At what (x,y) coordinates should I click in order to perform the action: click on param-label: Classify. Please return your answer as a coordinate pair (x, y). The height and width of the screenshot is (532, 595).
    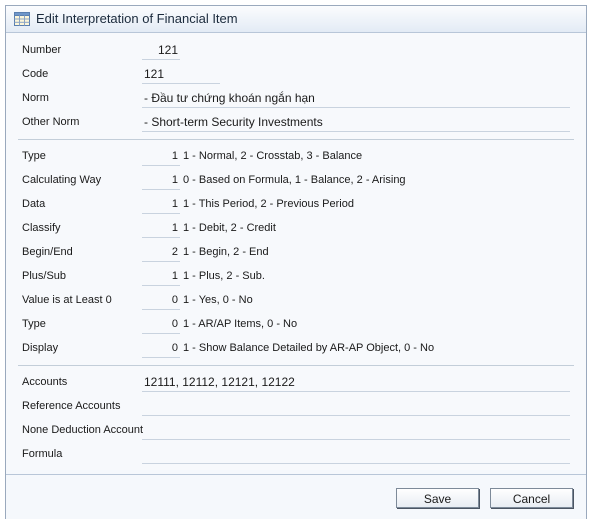
    Looking at the image, I should click on (41, 228).